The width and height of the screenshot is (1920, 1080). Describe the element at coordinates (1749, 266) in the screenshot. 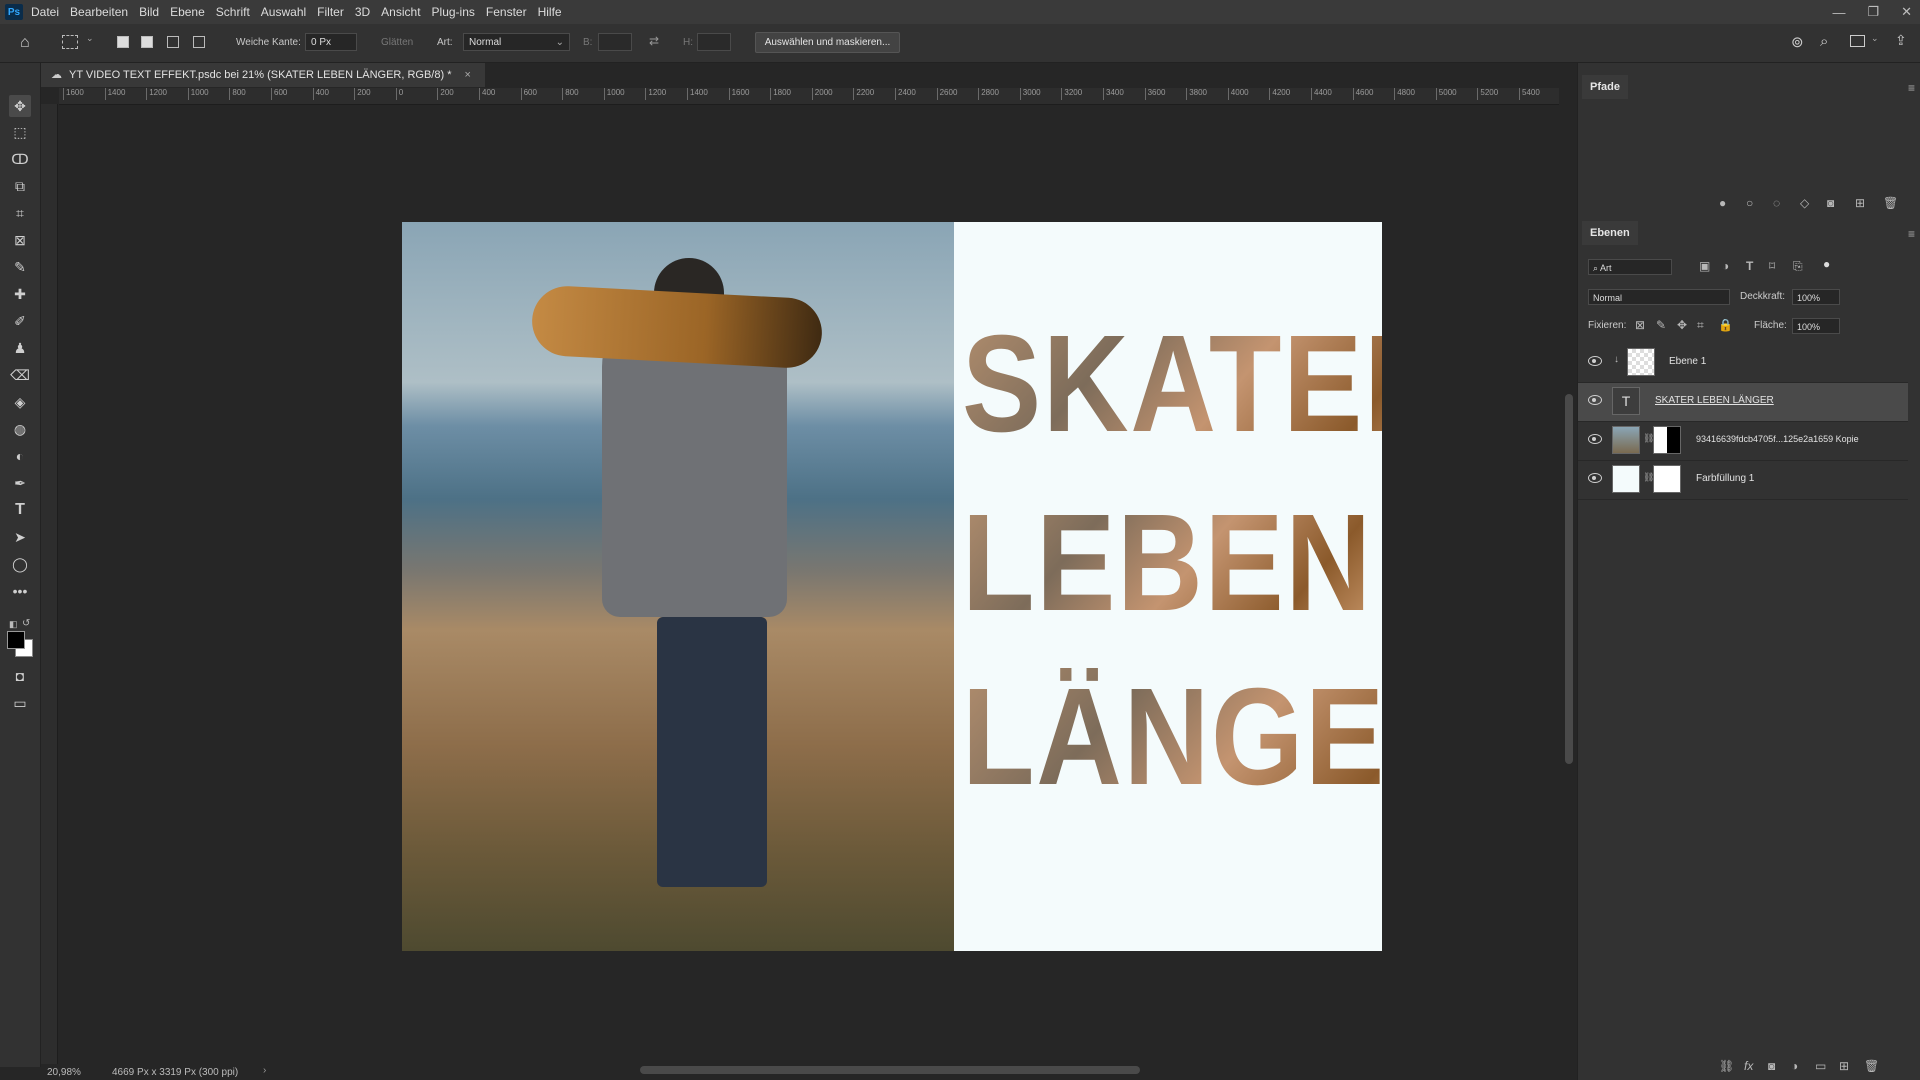

I see `filter-type-icon: T` at that location.